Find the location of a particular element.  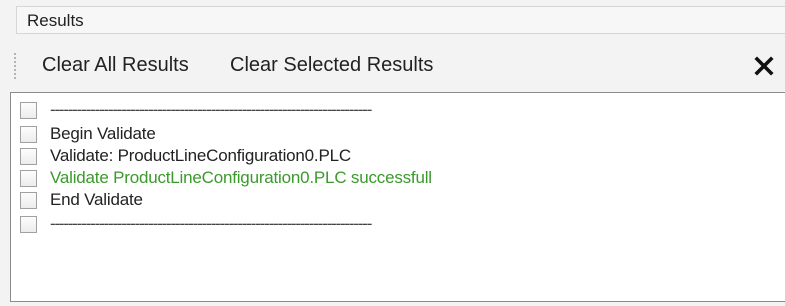

result-row: End Validate is located at coordinates (81, 200).